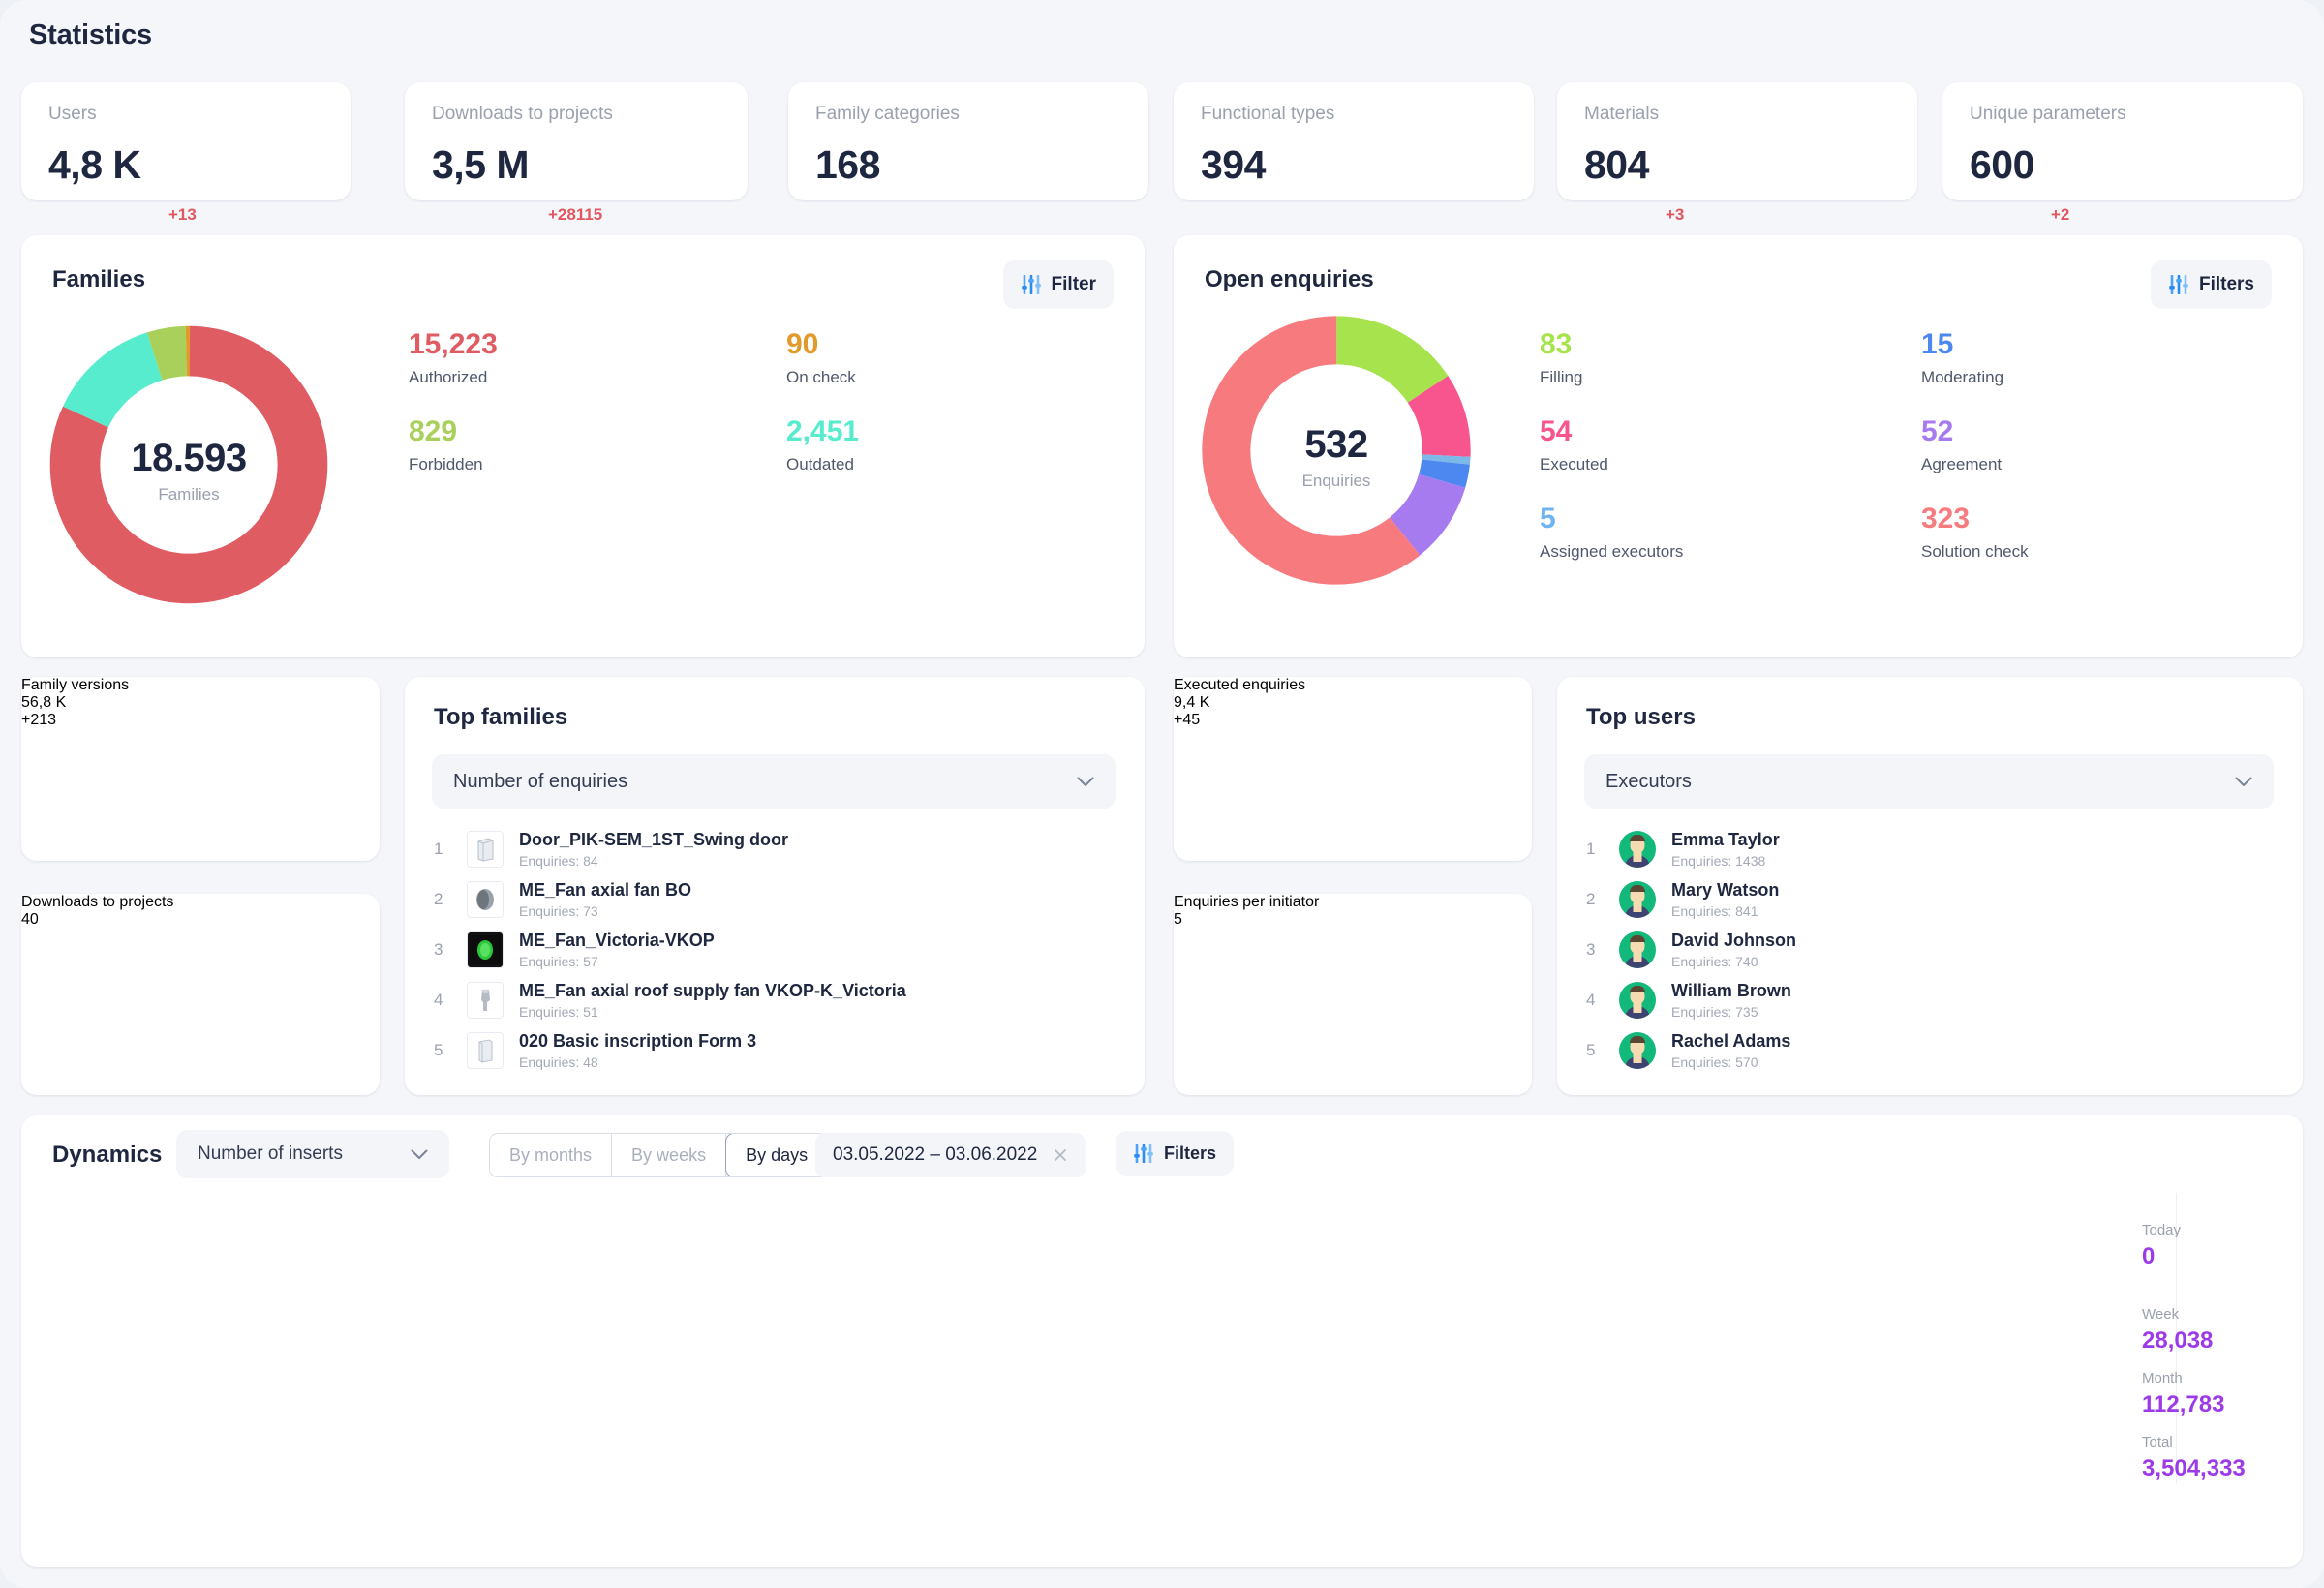 The image size is (2324, 1588). What do you see at coordinates (1591, 899) in the screenshot?
I see `rank-index: 2` at bounding box center [1591, 899].